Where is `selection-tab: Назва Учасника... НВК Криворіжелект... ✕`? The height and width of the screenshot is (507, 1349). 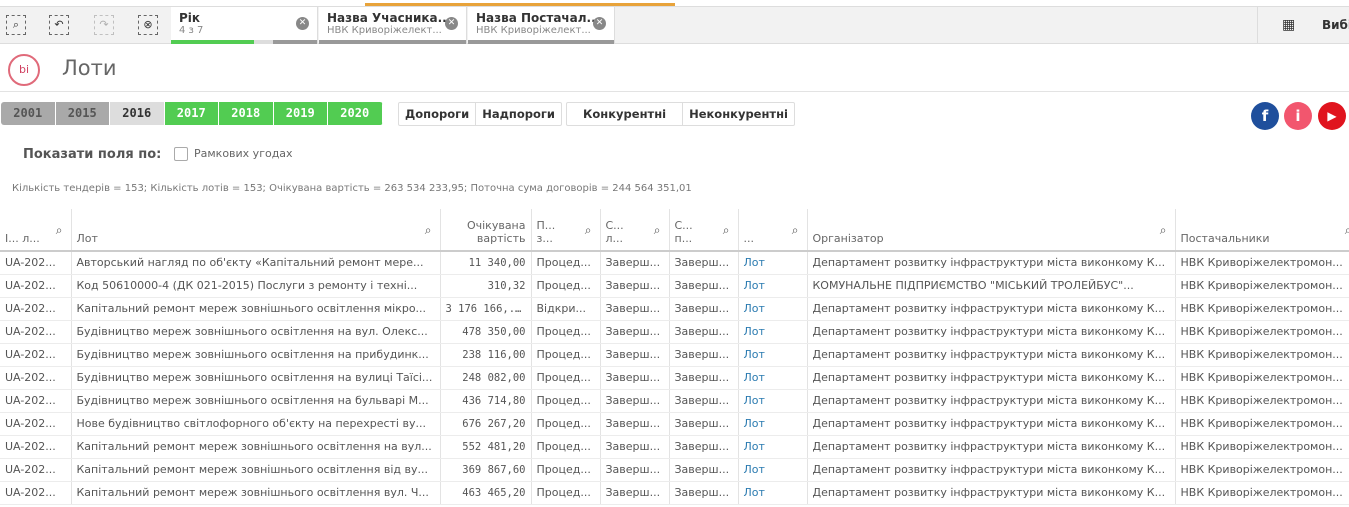 selection-tab: Назва Учасника... НВК Криворіжелект... ✕ is located at coordinates (393, 25).